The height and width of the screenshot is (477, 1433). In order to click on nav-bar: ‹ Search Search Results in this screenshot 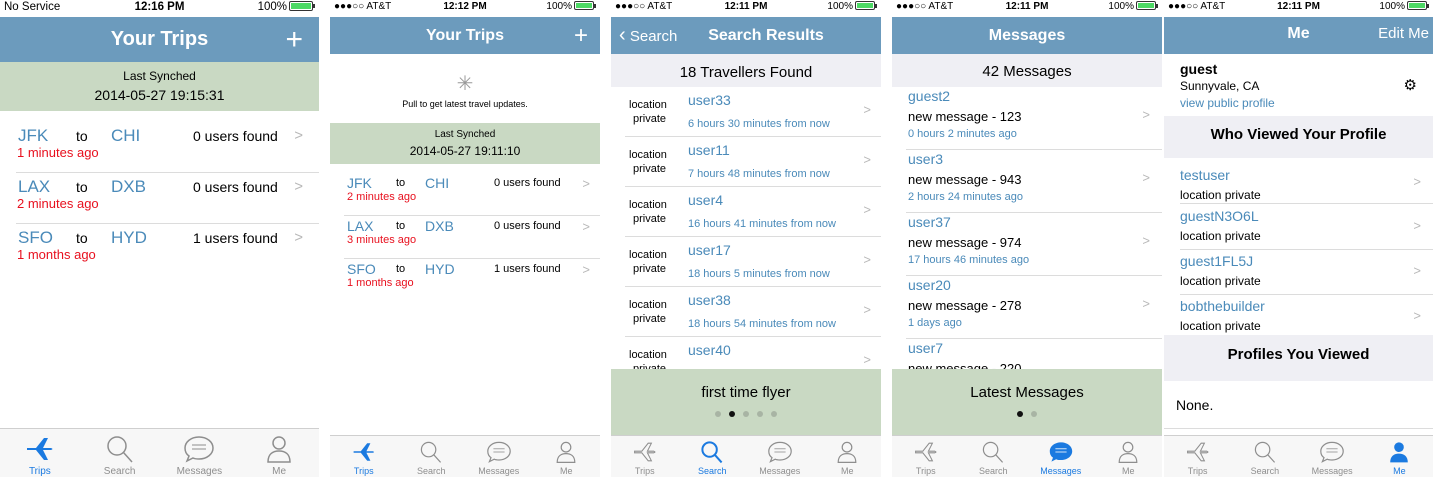, I will do `click(746, 35)`.